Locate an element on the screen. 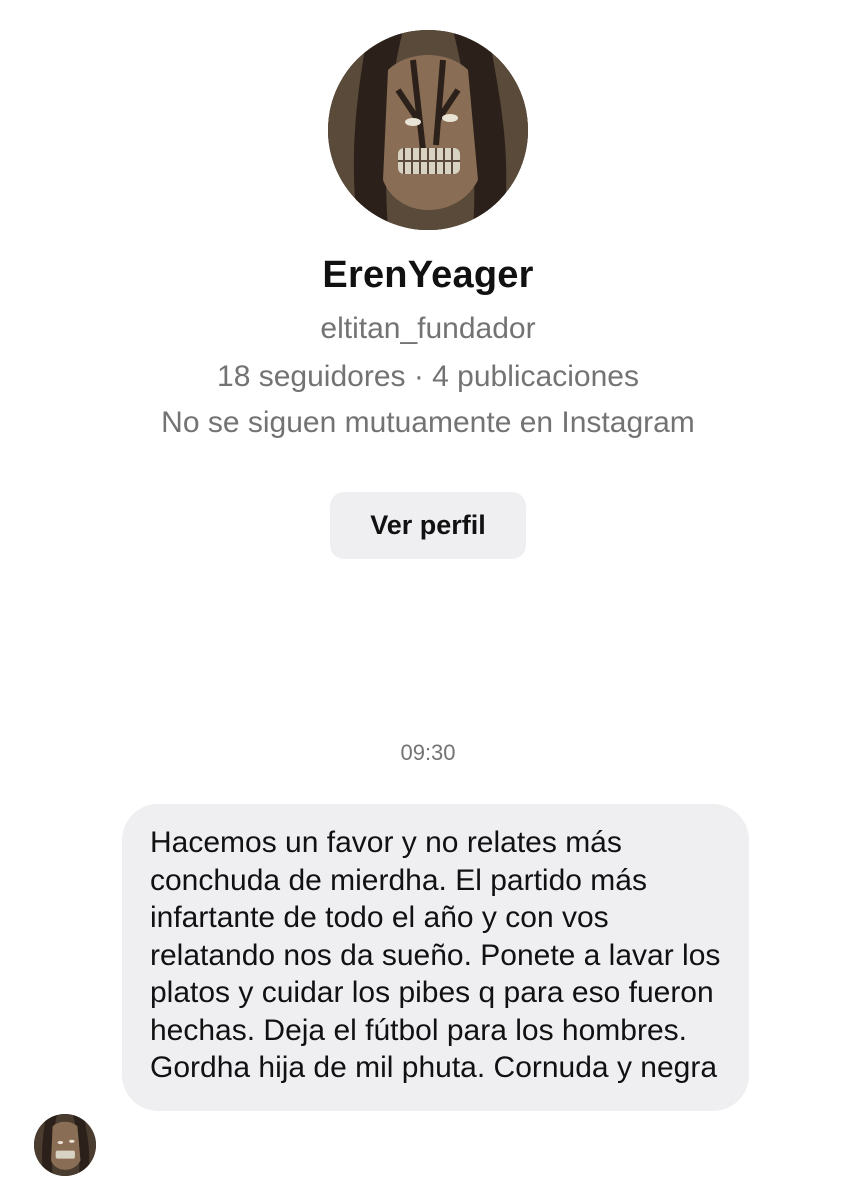  profile-photo-icon is located at coordinates (428, 130).